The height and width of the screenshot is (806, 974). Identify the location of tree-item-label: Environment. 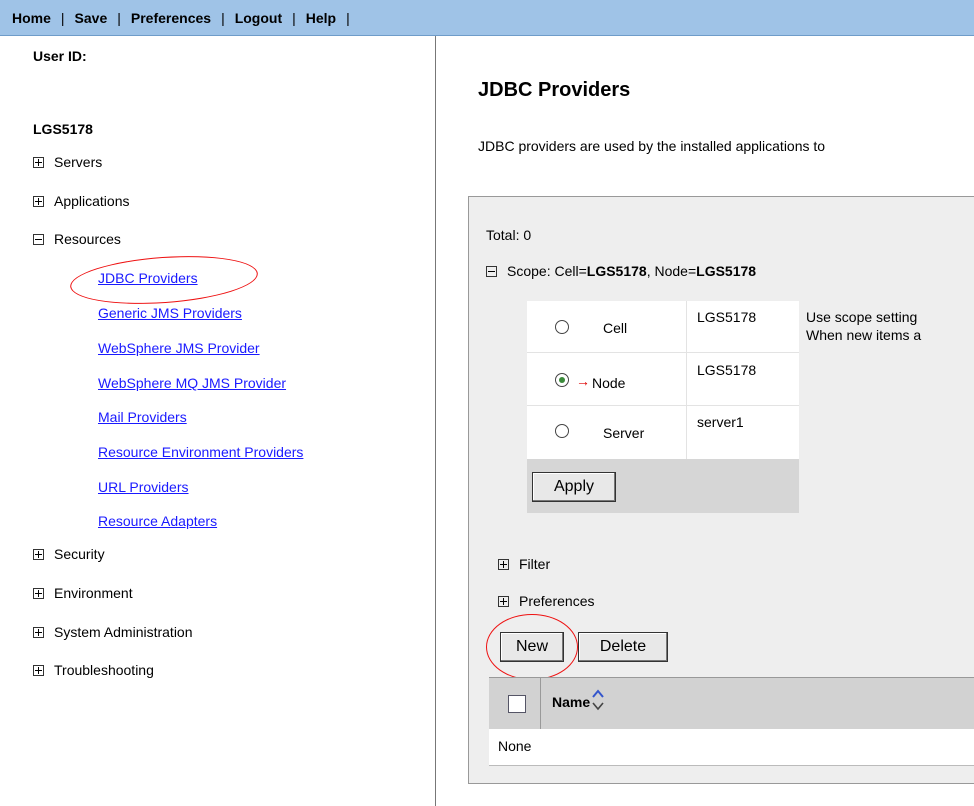
(93, 593).